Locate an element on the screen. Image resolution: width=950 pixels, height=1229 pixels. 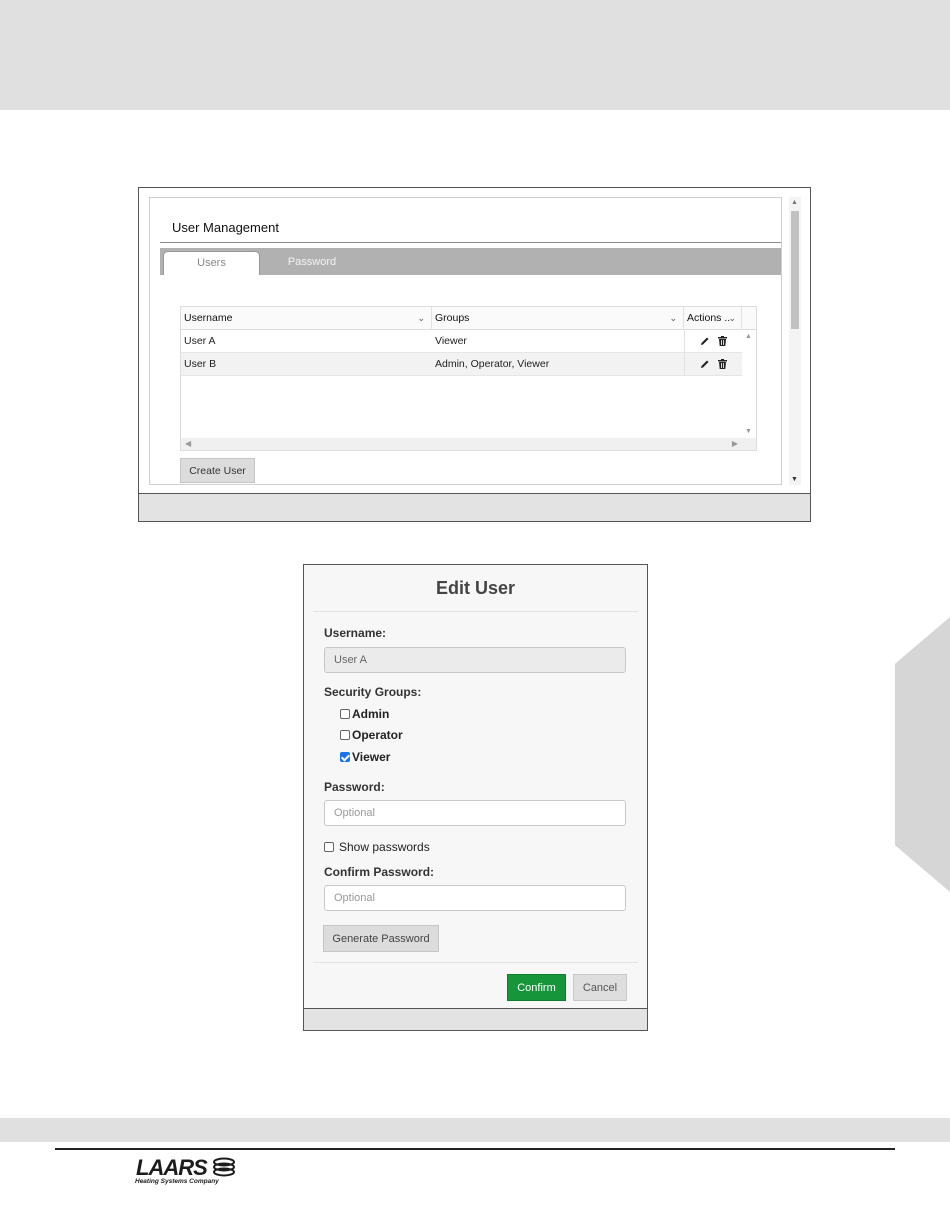
cell-groups: Admin, Operator, Viewer is located at coordinates (492, 364).